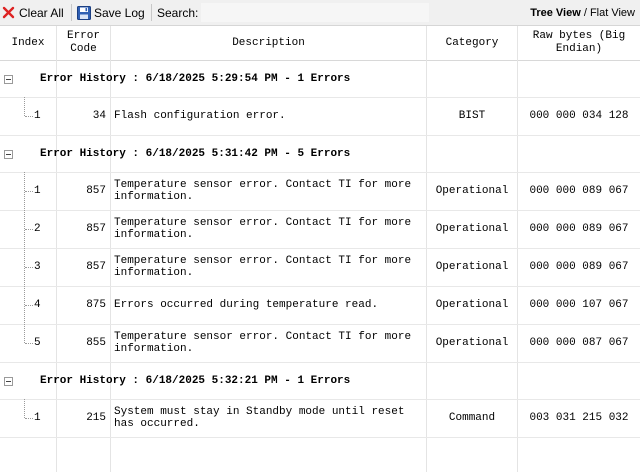 The width and height of the screenshot is (640, 472). What do you see at coordinates (28, 43) in the screenshot?
I see `column-header-index: Index` at bounding box center [28, 43].